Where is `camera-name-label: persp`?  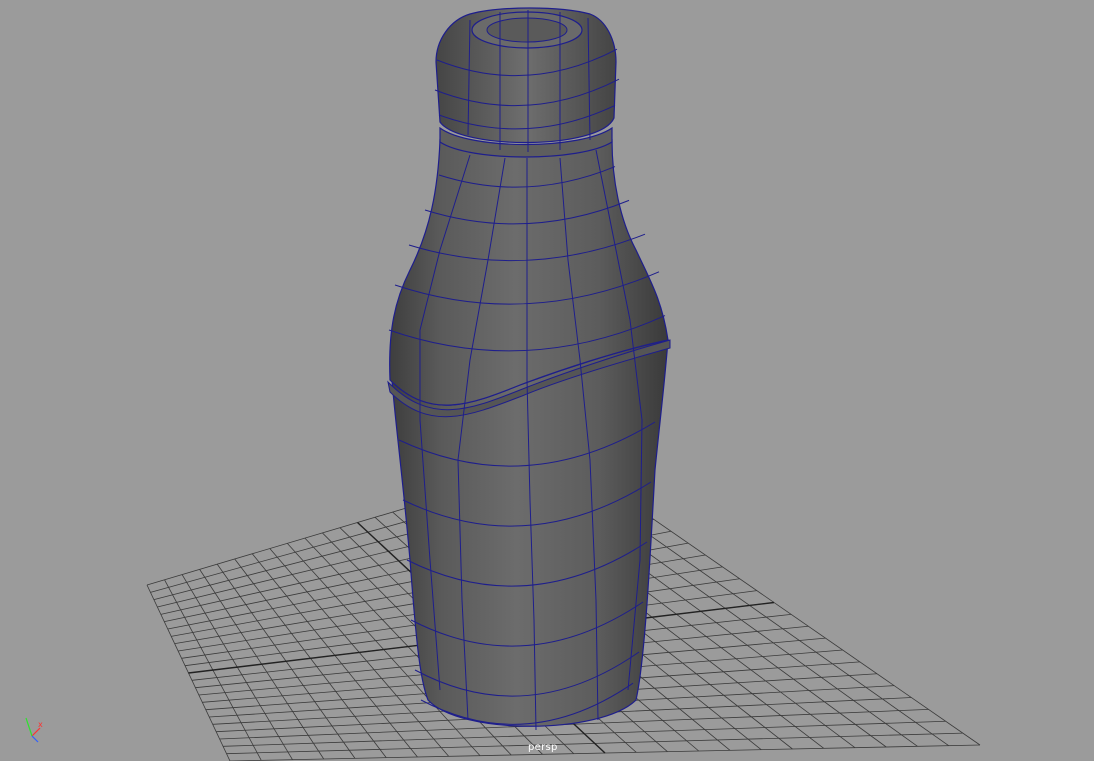
camera-name-label: persp is located at coordinates (543, 747).